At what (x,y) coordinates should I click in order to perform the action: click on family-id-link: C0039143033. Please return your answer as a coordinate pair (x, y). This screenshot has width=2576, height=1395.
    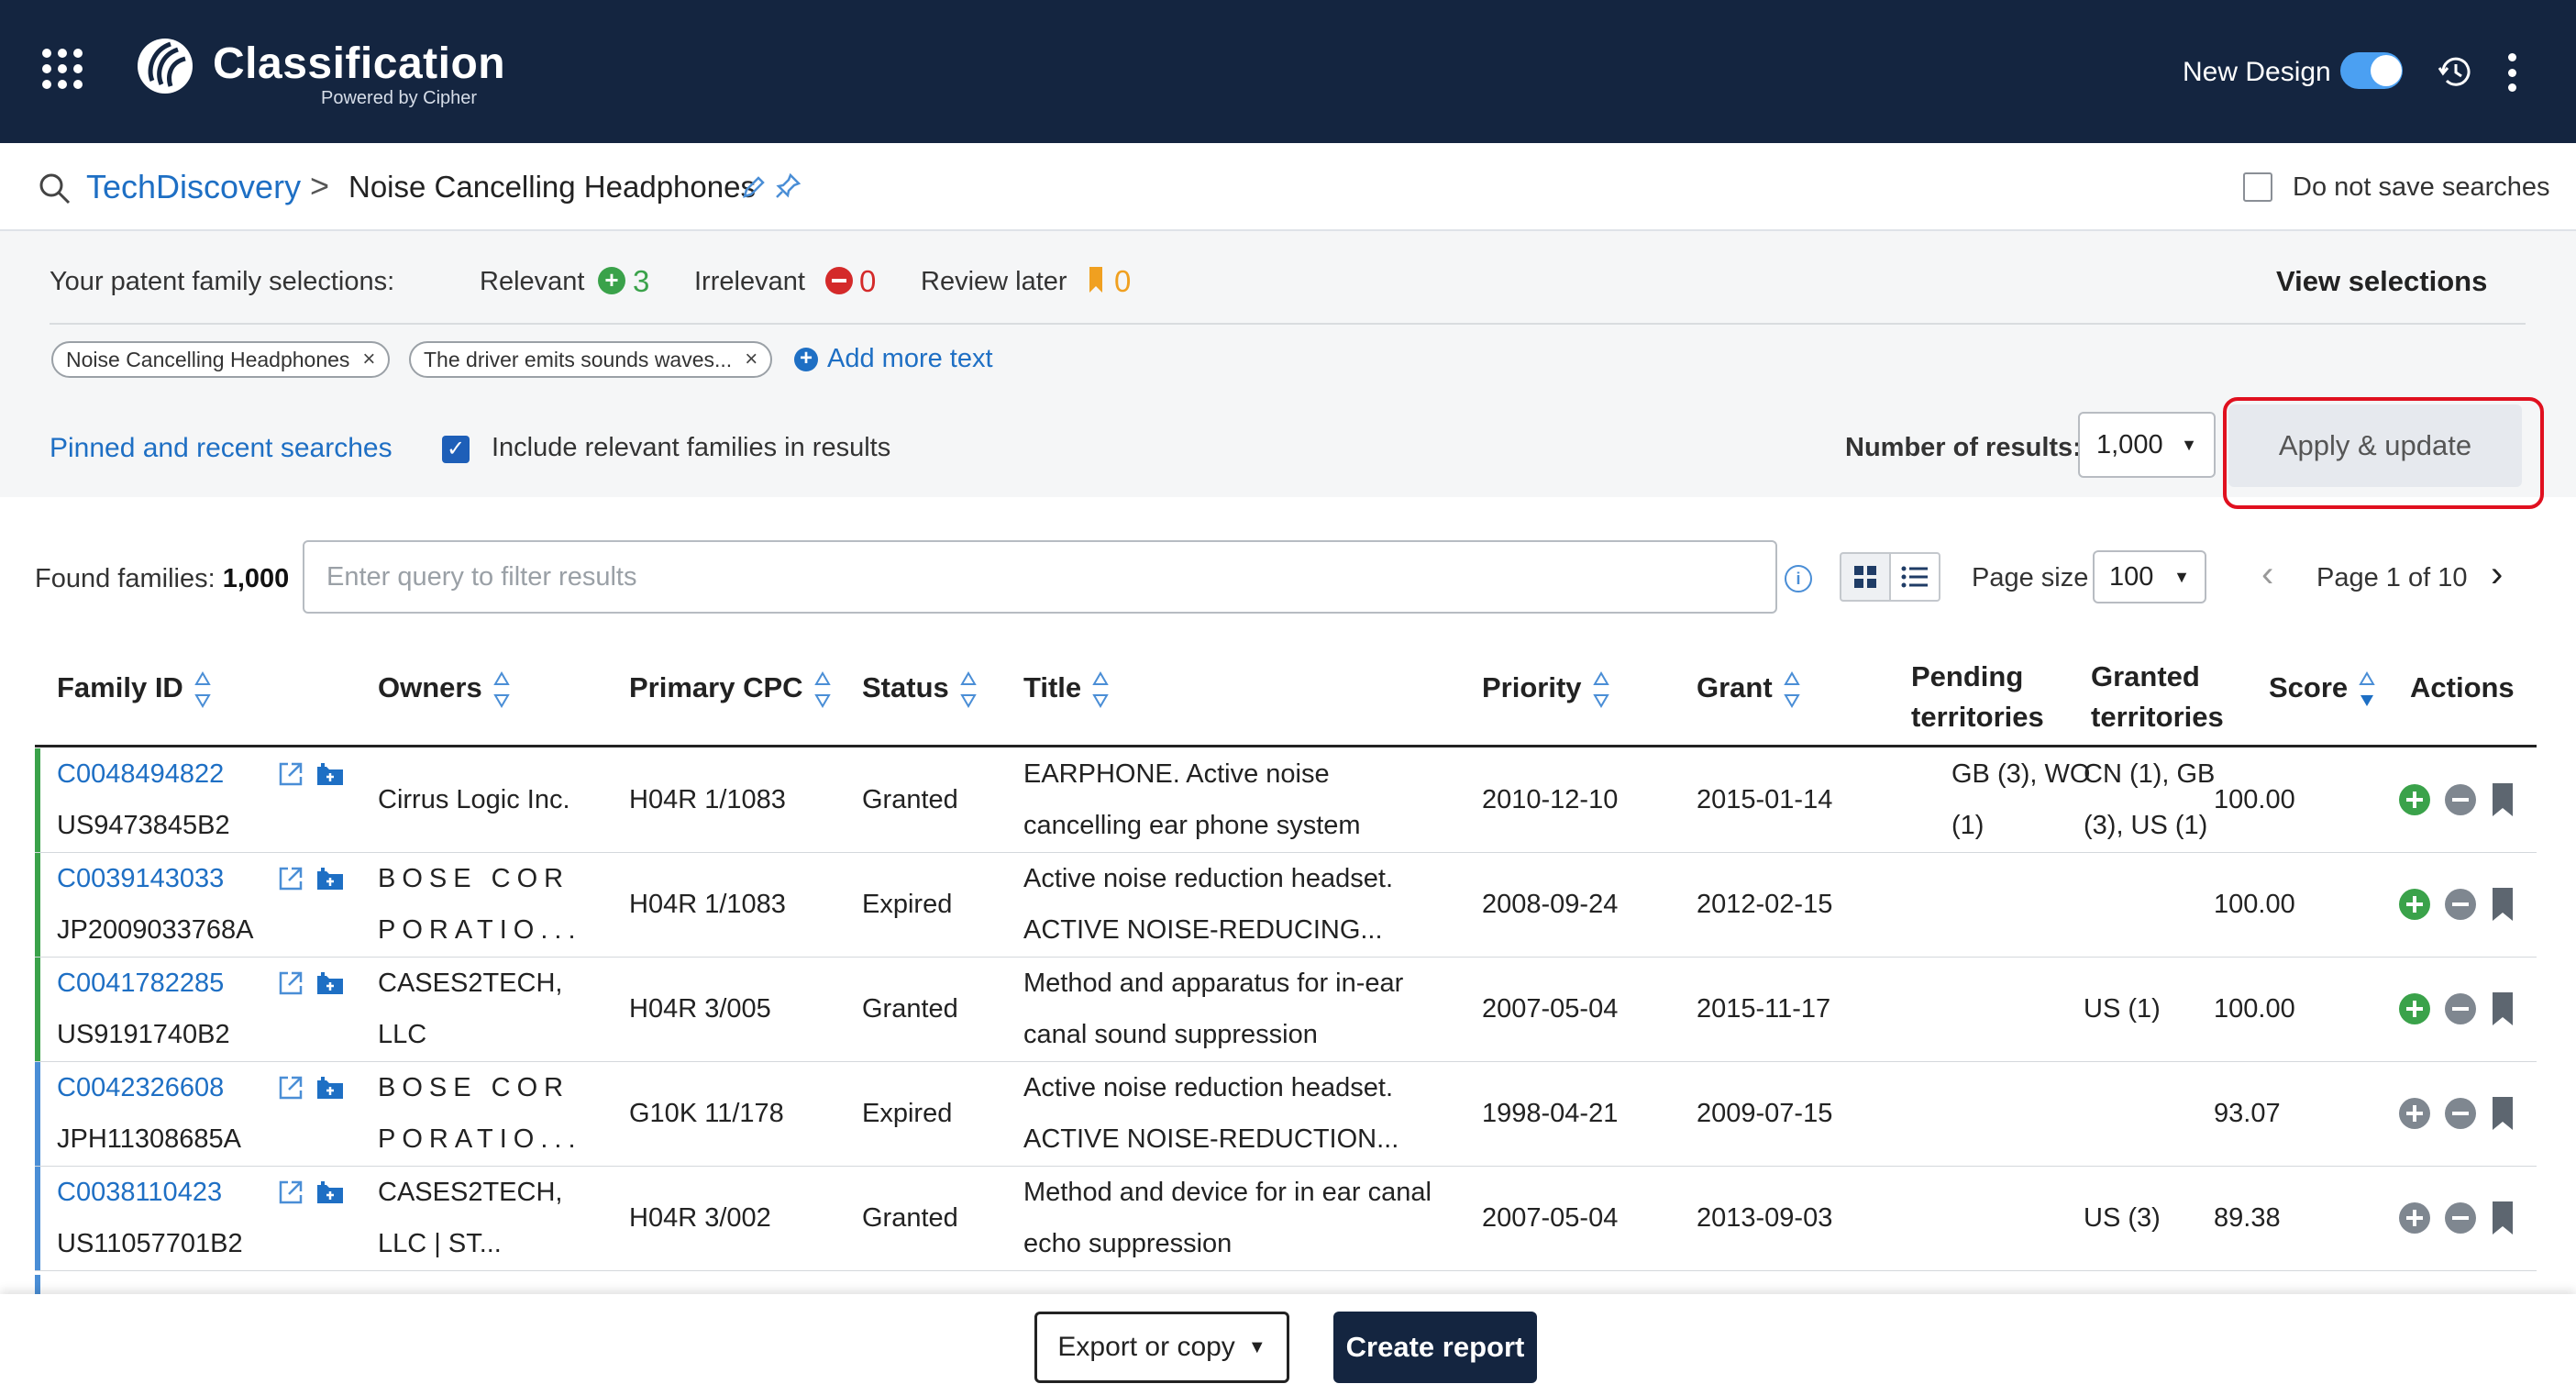
    Looking at the image, I should click on (140, 878).